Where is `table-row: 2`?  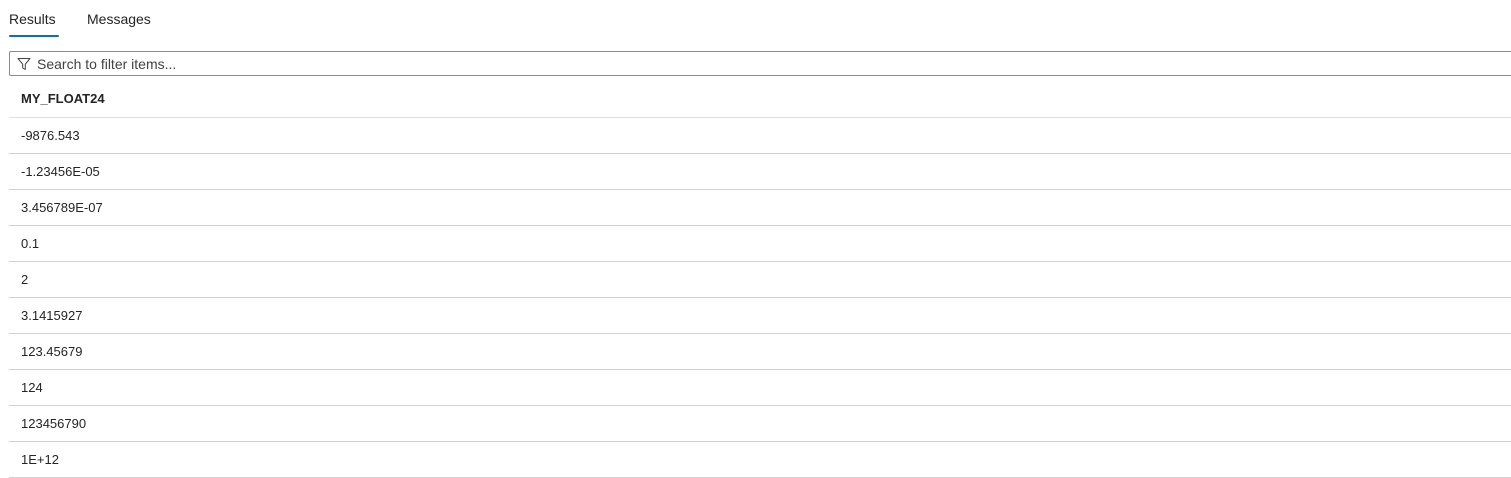 table-row: 2 is located at coordinates (760, 280).